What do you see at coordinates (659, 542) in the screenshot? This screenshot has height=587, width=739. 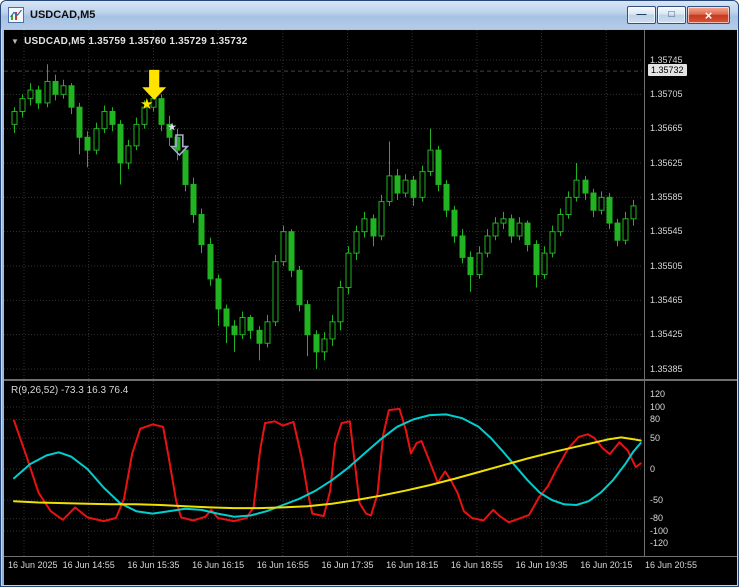 I see `indicator-axis-label: -120` at bounding box center [659, 542].